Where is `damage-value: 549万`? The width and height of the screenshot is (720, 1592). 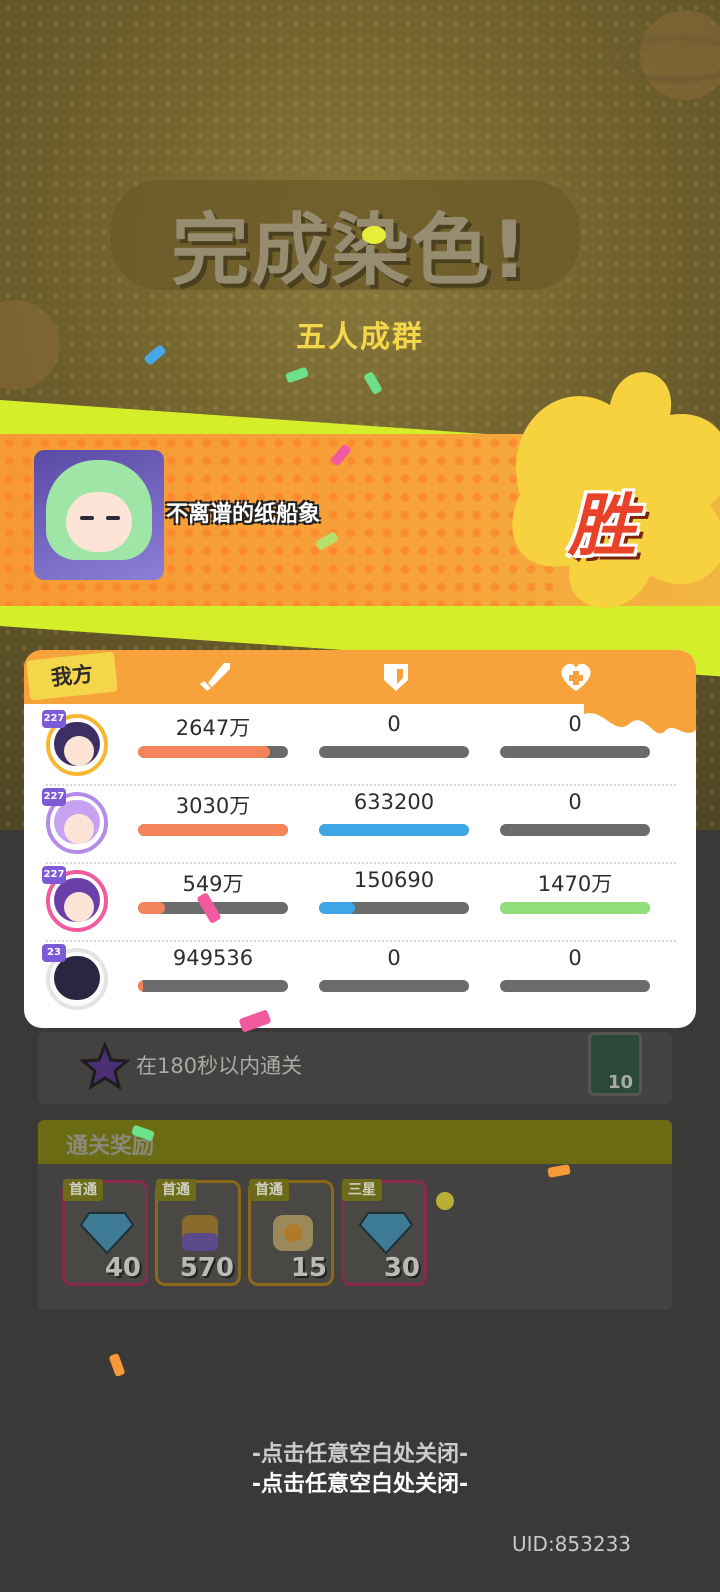 damage-value: 549万 is located at coordinates (213, 884).